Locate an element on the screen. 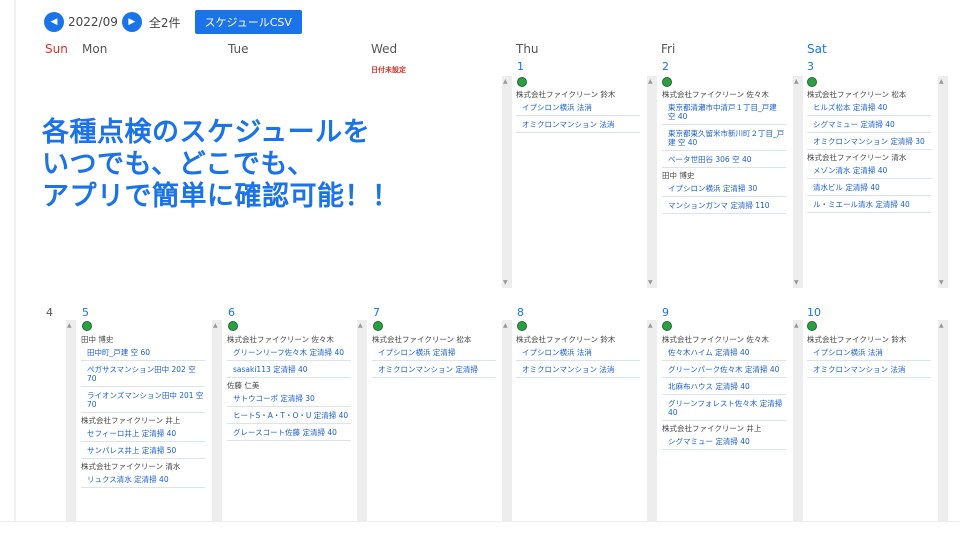 The image size is (960, 541). schedule-item: イプシロン横浜 定清掃 30 is located at coordinates (724, 190).